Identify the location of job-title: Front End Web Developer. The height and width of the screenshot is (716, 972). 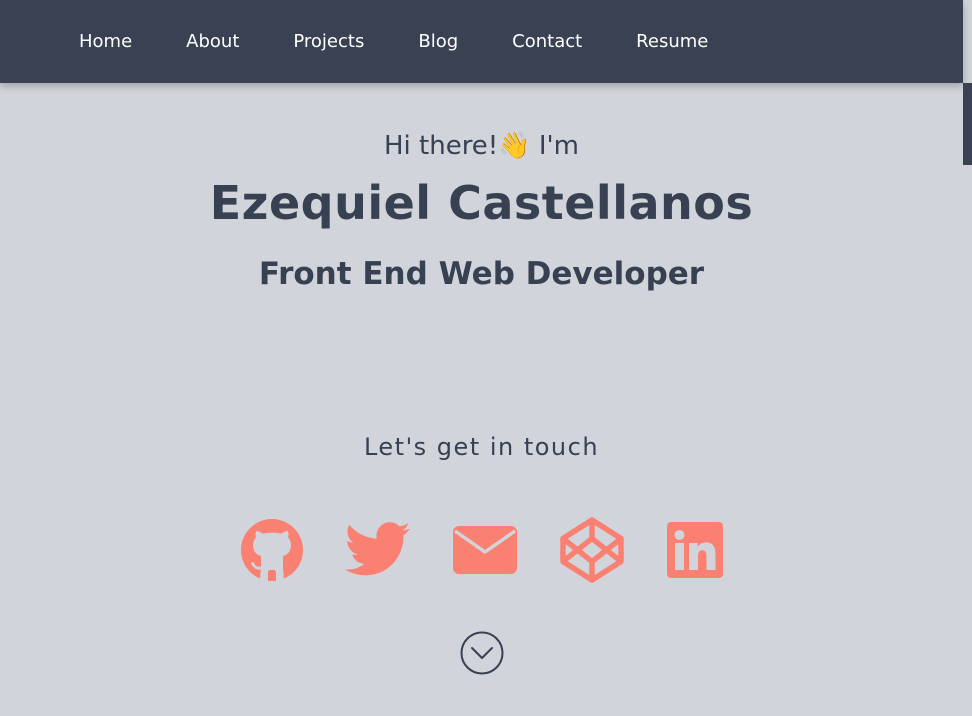
(481, 274).